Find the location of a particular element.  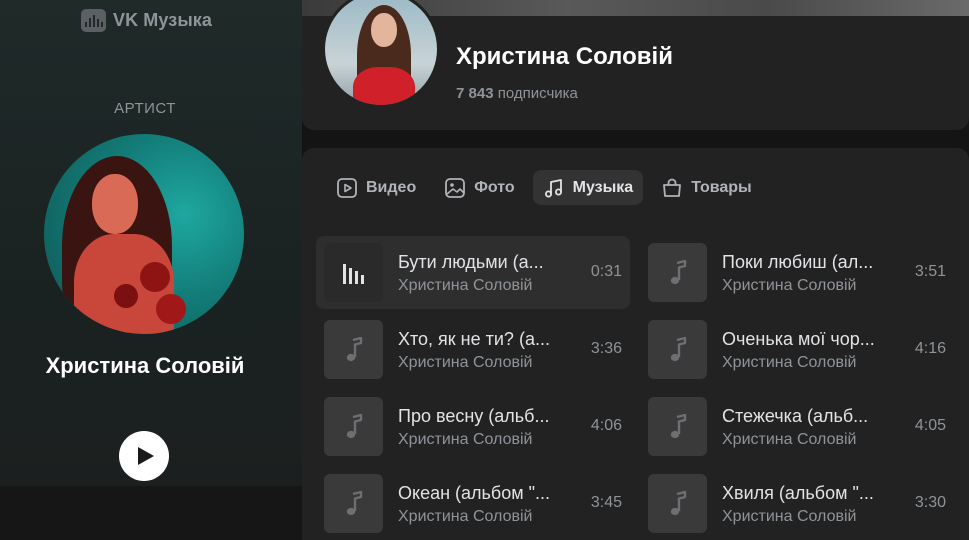

track-item: Хвиля (альбом "... Христина Соловій 3:30 is located at coordinates (797, 503).